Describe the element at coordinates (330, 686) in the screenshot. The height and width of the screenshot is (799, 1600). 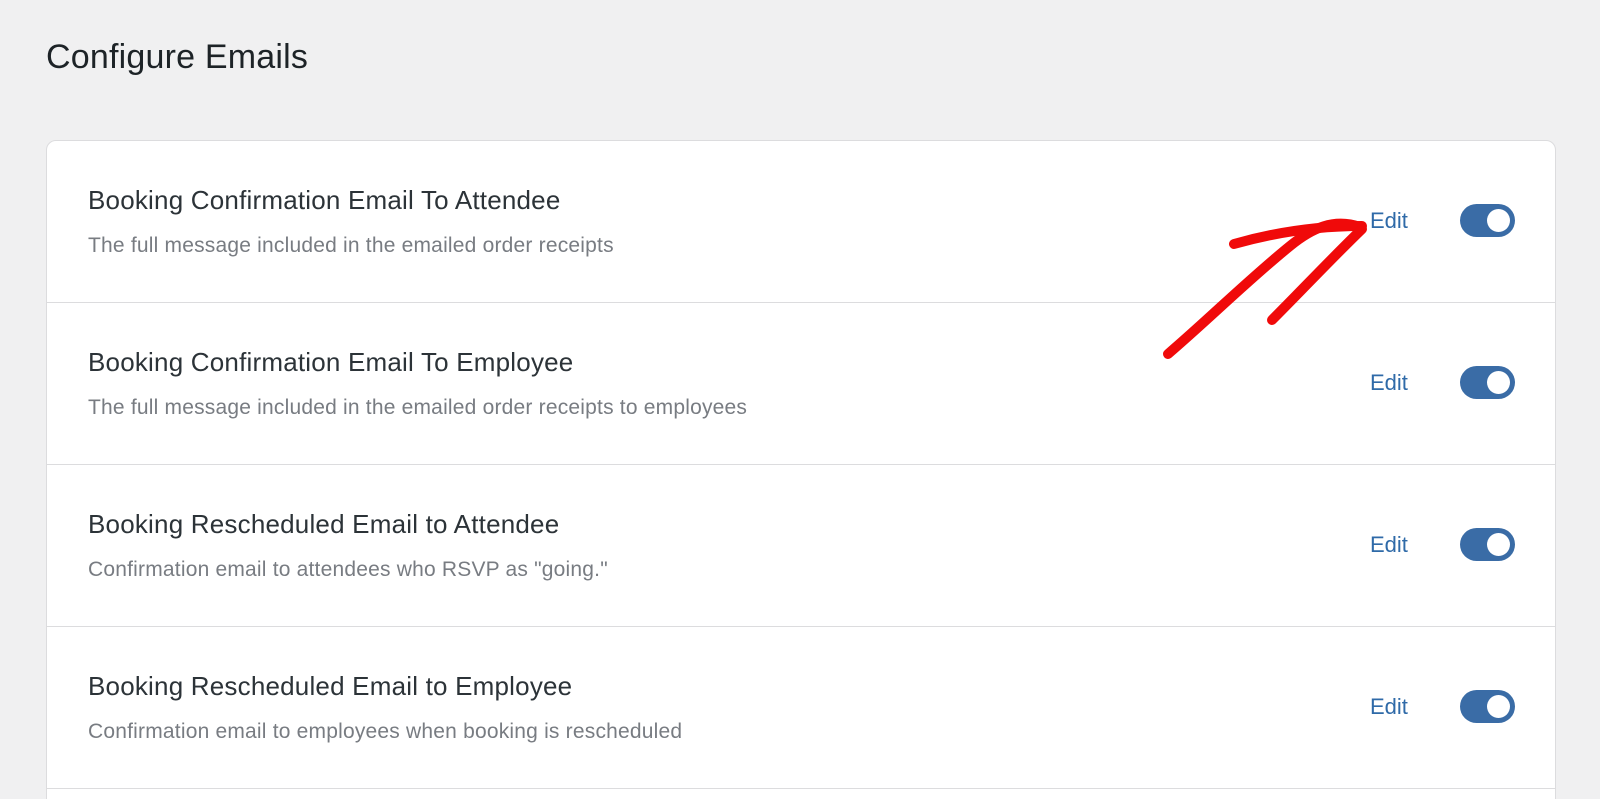
I see `email-title: Booking Rescheduled Email to Employee` at that location.